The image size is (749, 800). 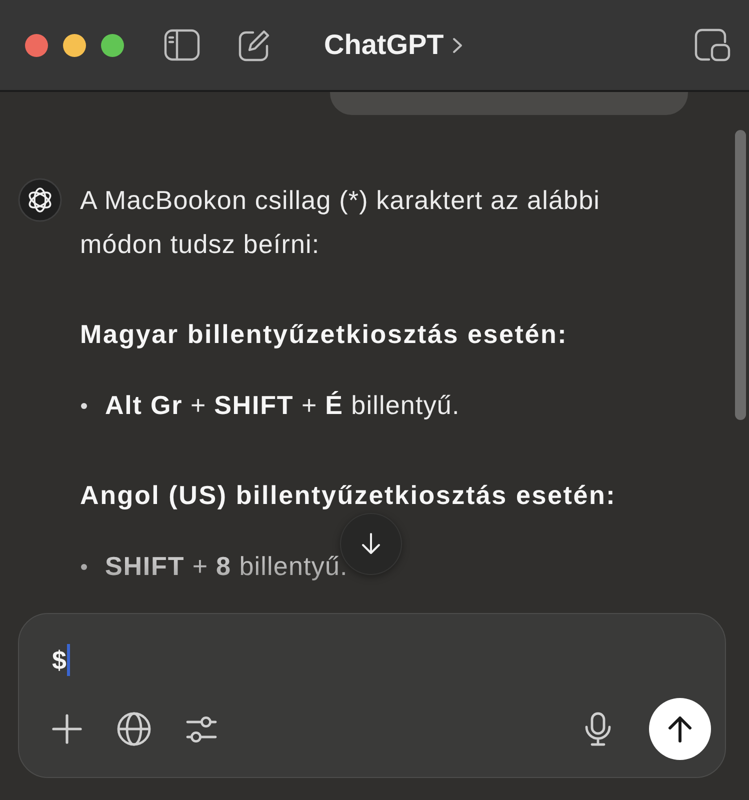 What do you see at coordinates (67, 729) in the screenshot?
I see `plus-icon` at bounding box center [67, 729].